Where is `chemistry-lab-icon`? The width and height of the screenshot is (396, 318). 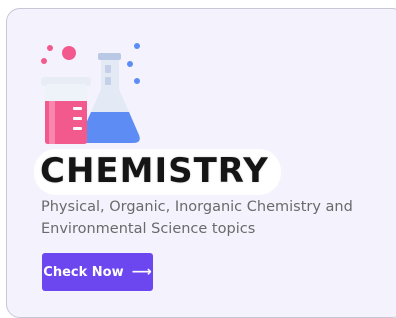
chemistry-lab-icon is located at coordinates (90, 93).